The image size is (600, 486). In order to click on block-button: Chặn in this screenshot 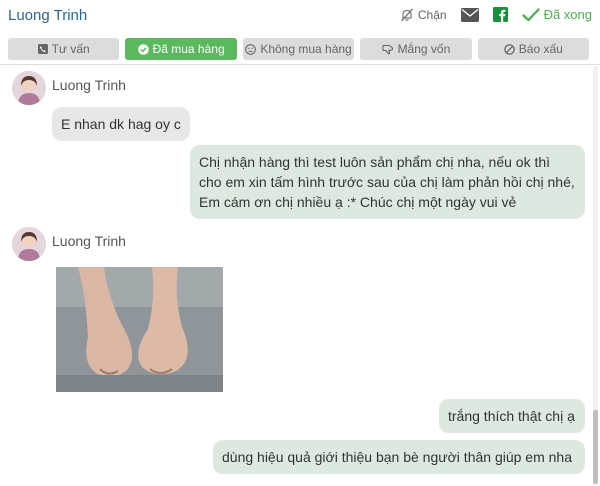, I will do `click(423, 15)`.